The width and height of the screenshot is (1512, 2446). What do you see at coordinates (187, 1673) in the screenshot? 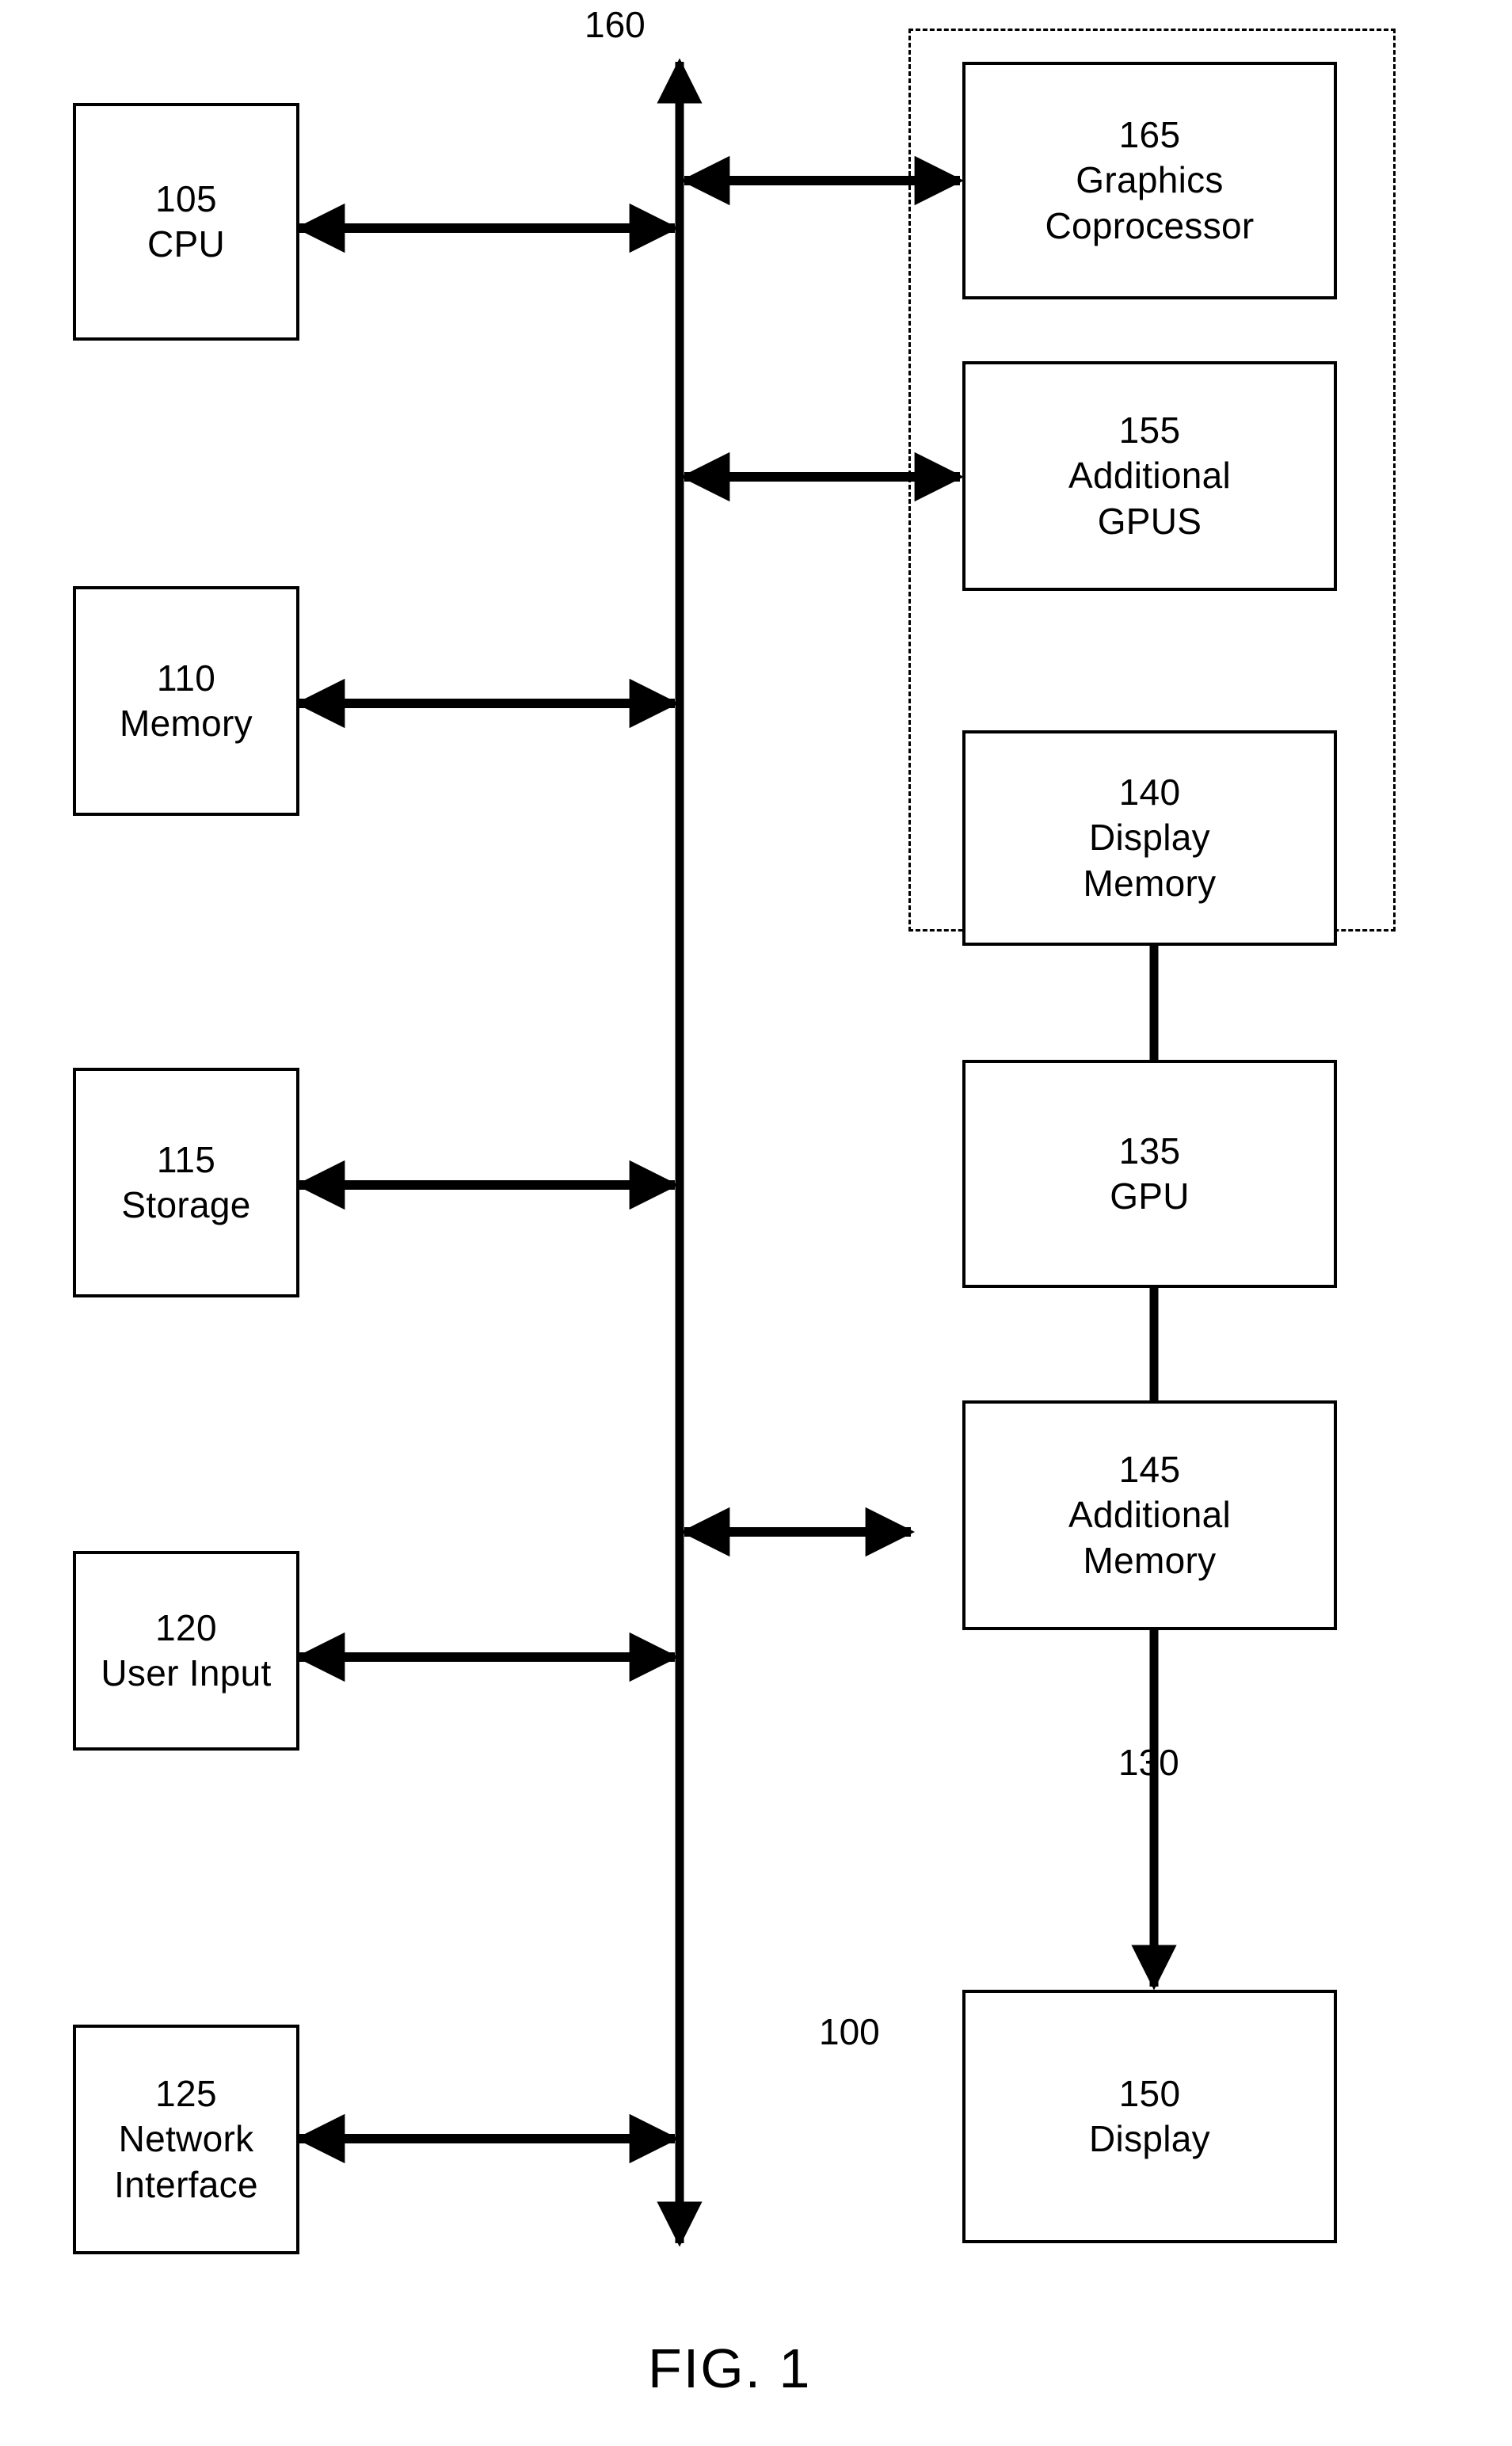
I see `block-user-input-label: User Input` at bounding box center [187, 1673].